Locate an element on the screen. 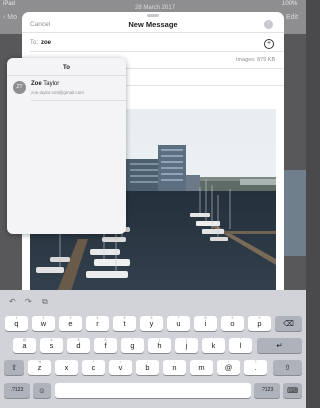  key-label: ⌨ is located at coordinates (292, 390).